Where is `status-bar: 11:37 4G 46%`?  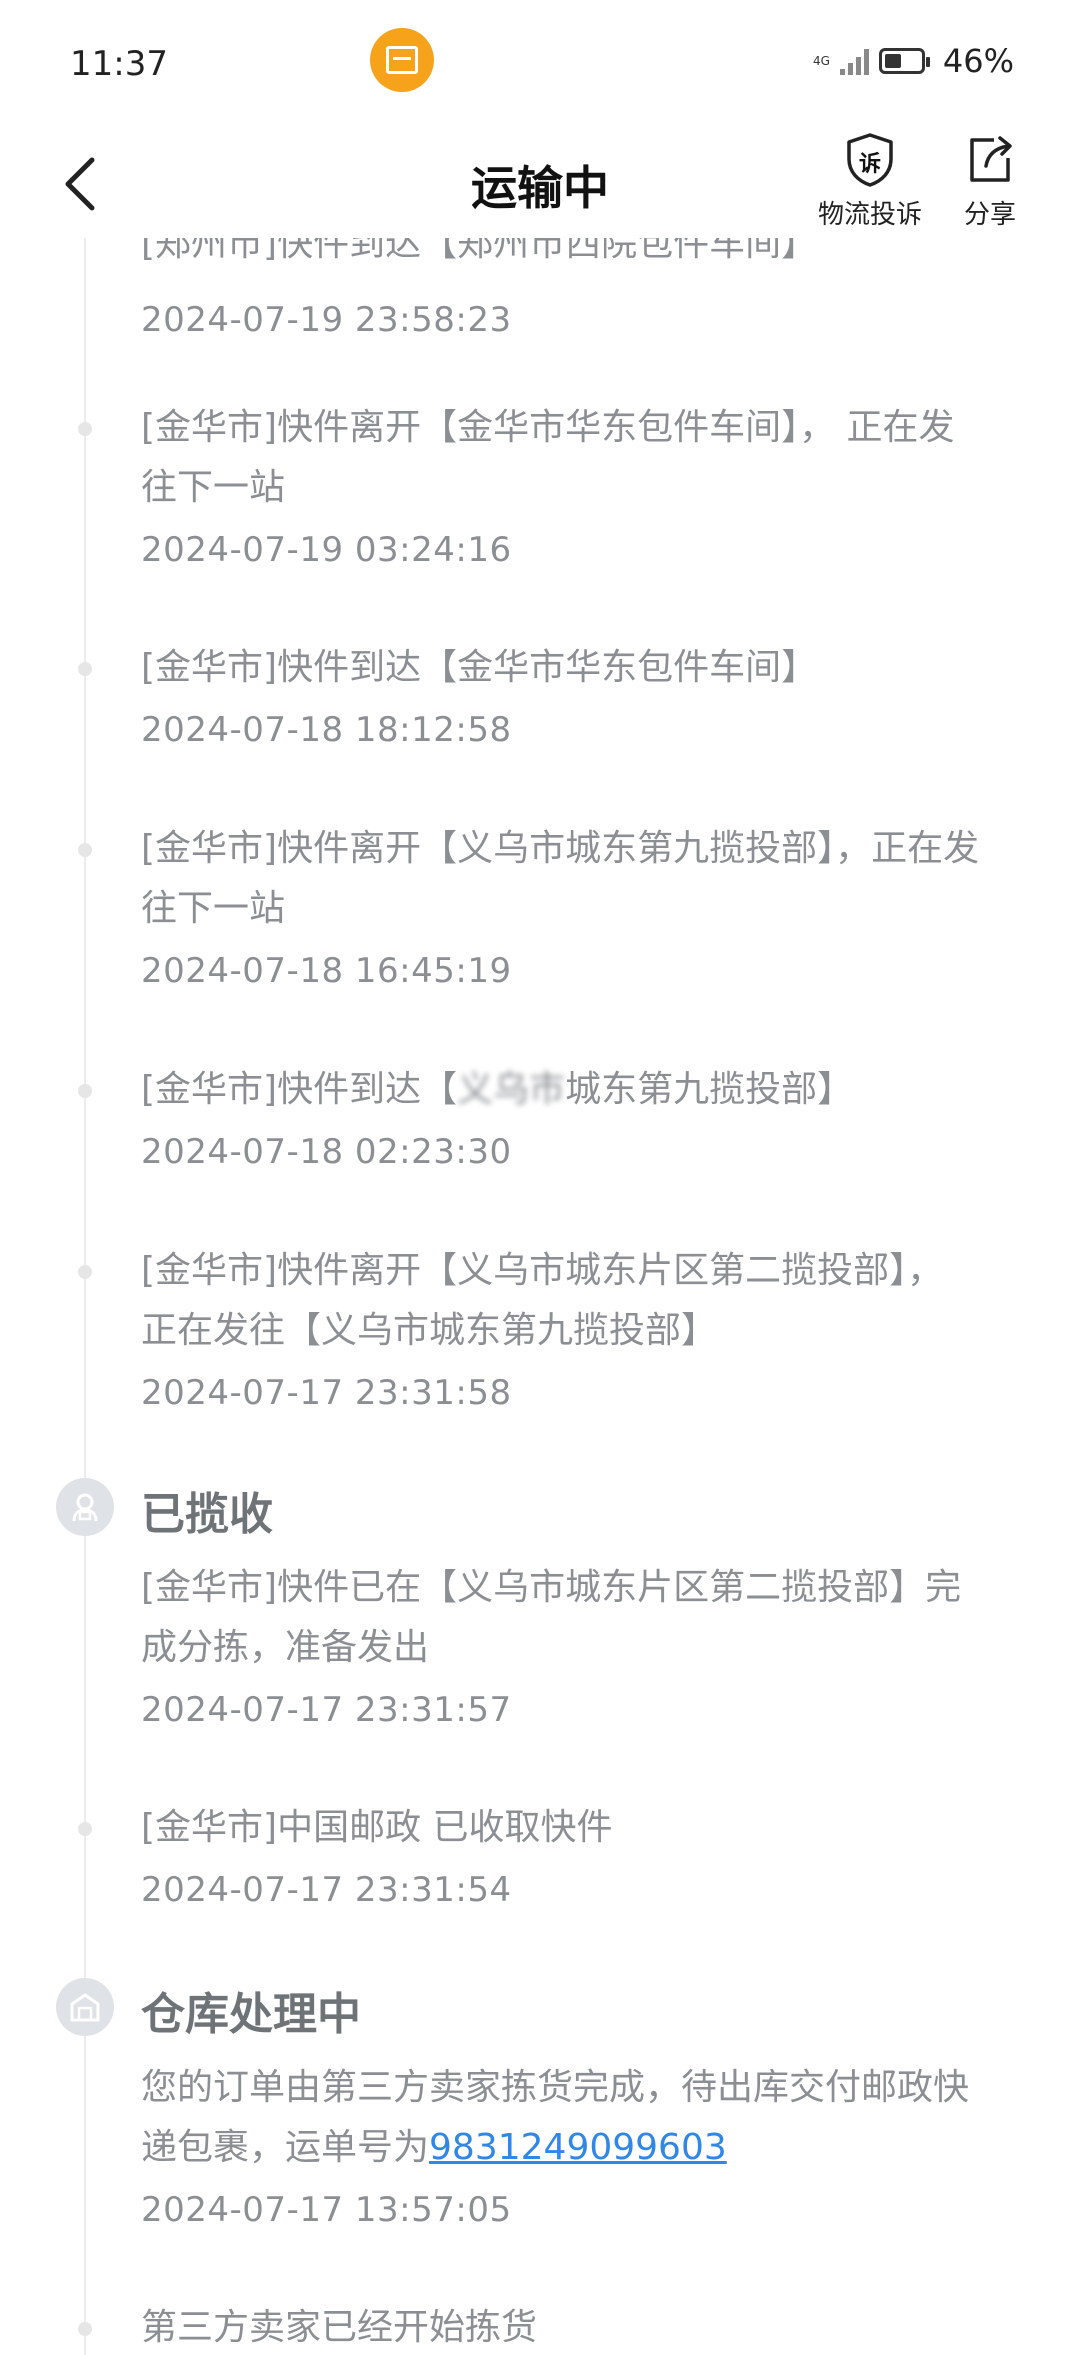
status-bar: 11:37 4G 46% is located at coordinates (540, 63).